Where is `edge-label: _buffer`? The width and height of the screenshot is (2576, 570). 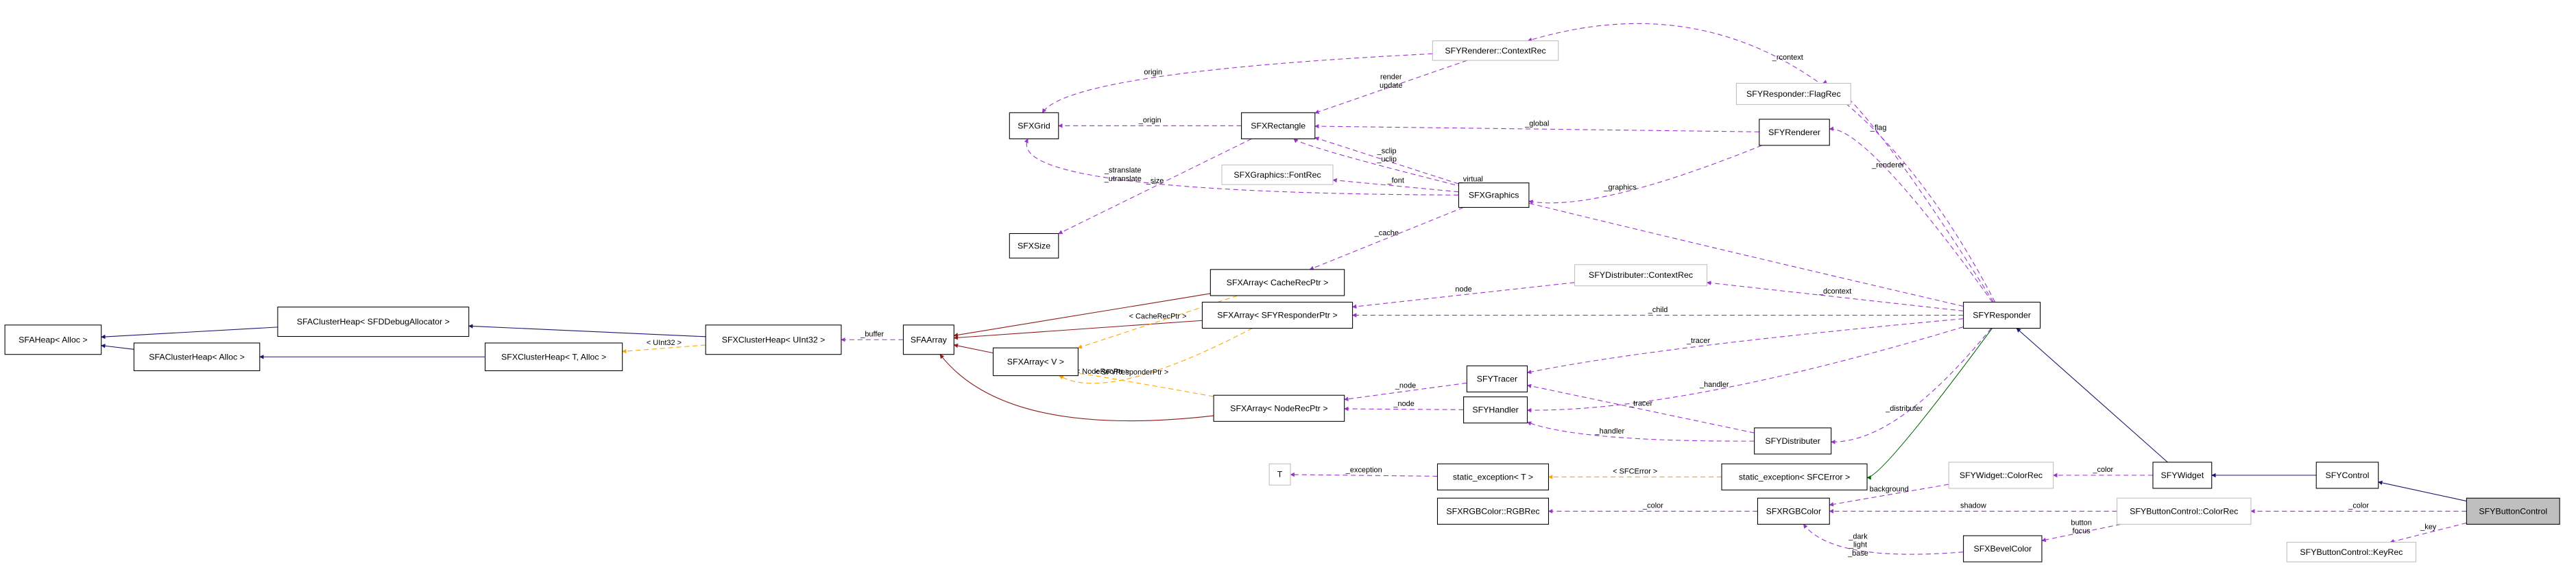
edge-label: _buffer is located at coordinates (872, 335).